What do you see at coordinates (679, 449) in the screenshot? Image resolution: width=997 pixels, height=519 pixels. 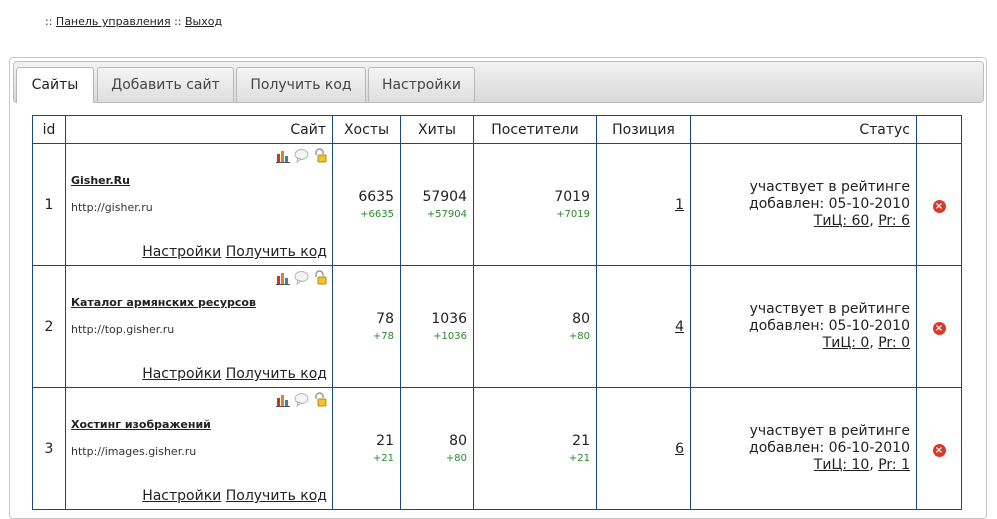 I see `position-link: 6` at bounding box center [679, 449].